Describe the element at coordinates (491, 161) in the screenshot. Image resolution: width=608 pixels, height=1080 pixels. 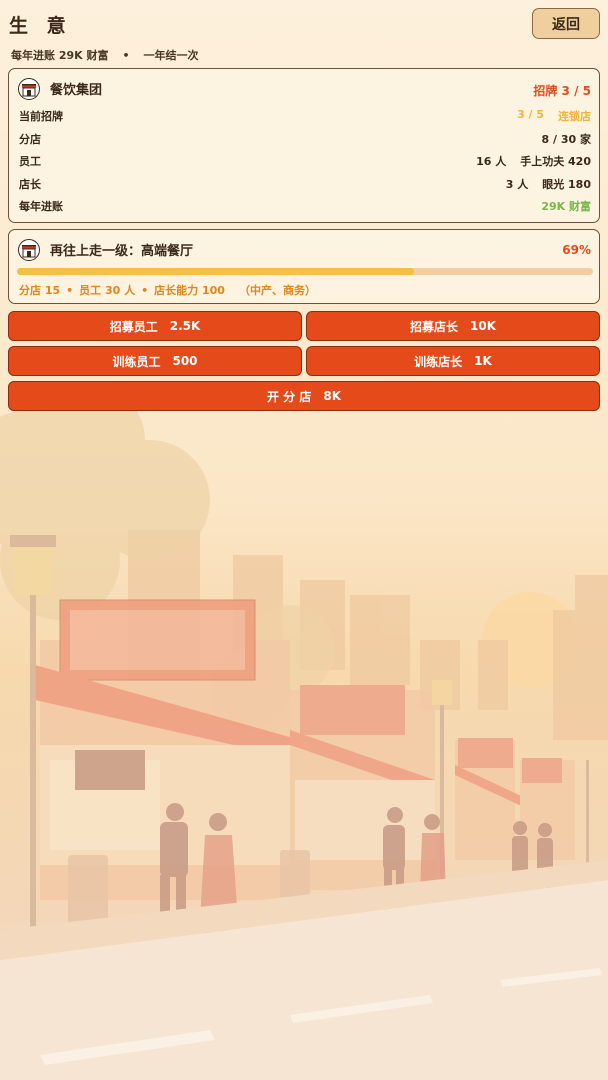
I see `stat-value: 16 人` at that location.